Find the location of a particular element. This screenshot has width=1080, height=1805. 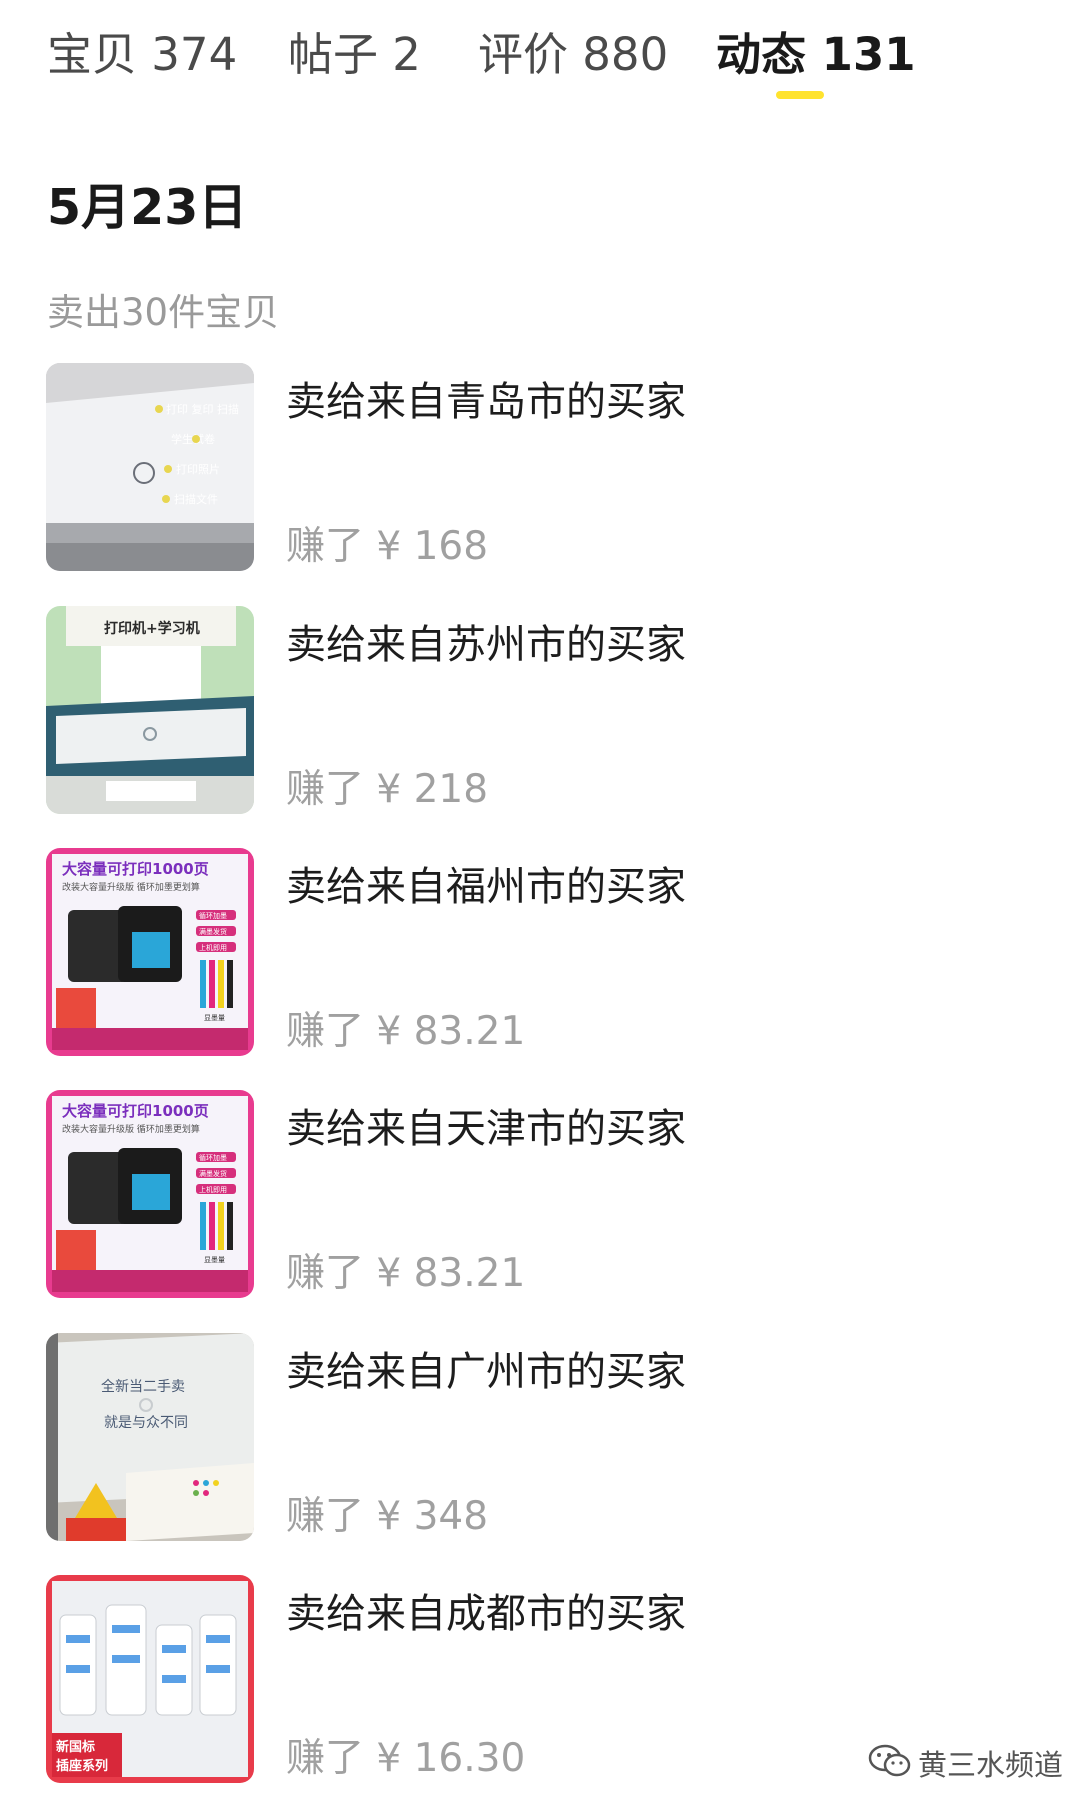

earned-amount: 赚了 ¥ 168 is located at coordinates (387, 546).